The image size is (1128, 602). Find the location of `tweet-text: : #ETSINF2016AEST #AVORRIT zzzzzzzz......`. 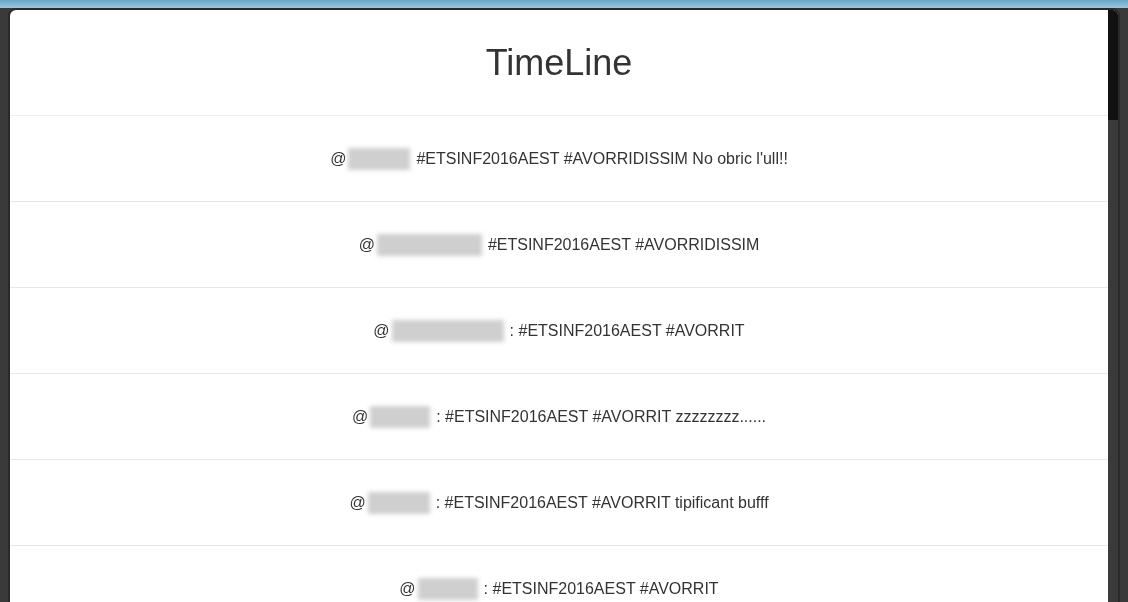

tweet-text: : #ETSINF2016AEST #AVORRIT zzzzzzzz...... is located at coordinates (601, 416).